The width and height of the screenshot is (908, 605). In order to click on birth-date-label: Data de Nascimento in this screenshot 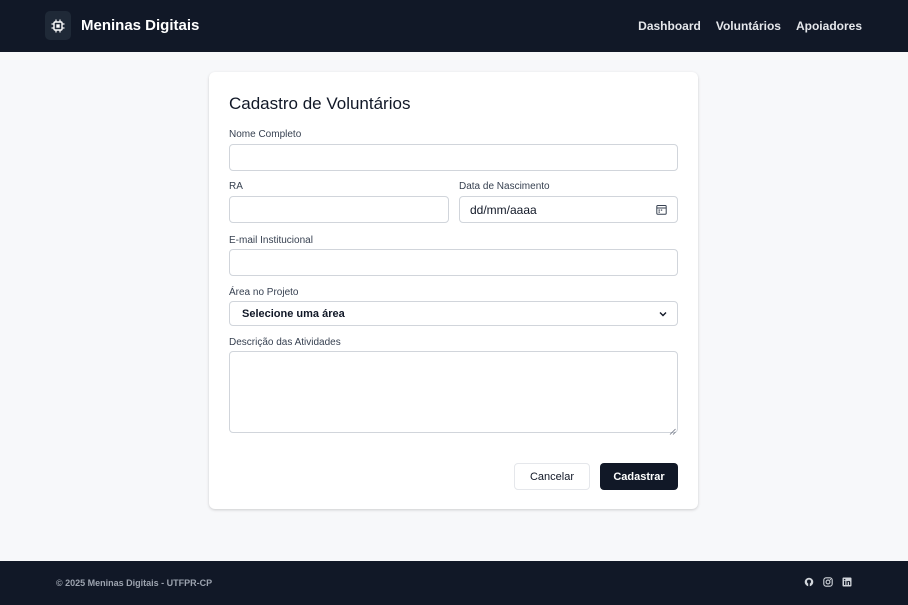, I will do `click(504, 186)`.